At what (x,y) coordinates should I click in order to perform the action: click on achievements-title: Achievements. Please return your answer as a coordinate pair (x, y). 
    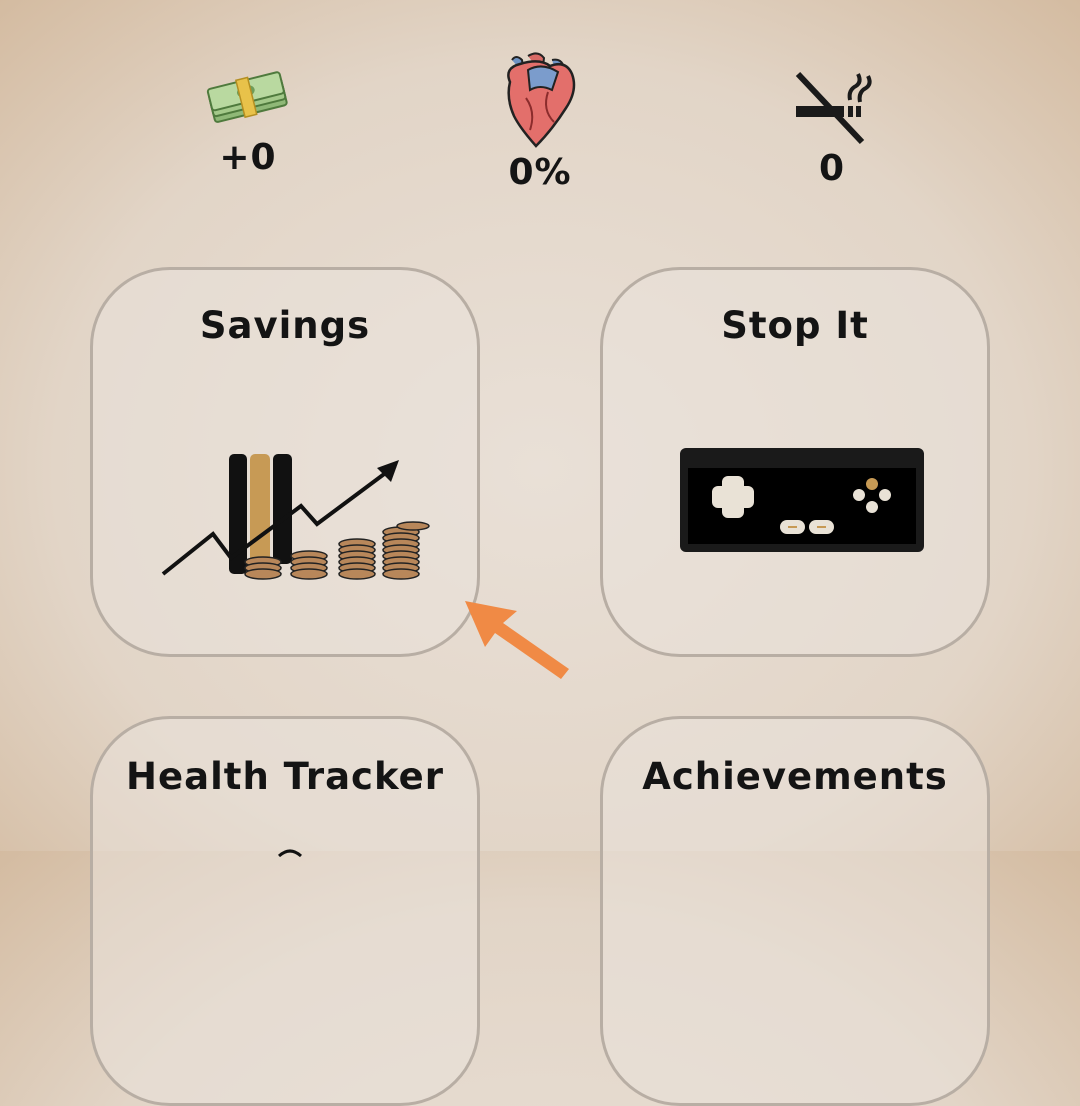
    Looking at the image, I should click on (795, 776).